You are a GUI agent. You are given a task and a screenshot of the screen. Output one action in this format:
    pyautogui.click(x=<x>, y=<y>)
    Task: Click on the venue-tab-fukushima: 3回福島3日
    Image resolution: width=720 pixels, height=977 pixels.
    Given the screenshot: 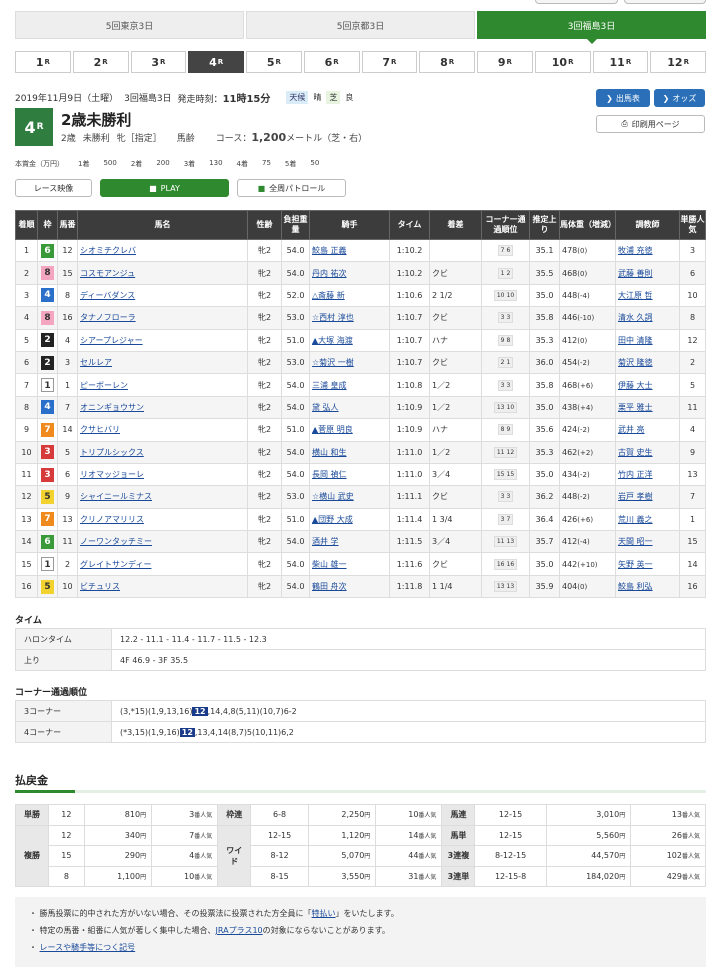 What is the action you would take?
    pyautogui.click(x=591, y=27)
    